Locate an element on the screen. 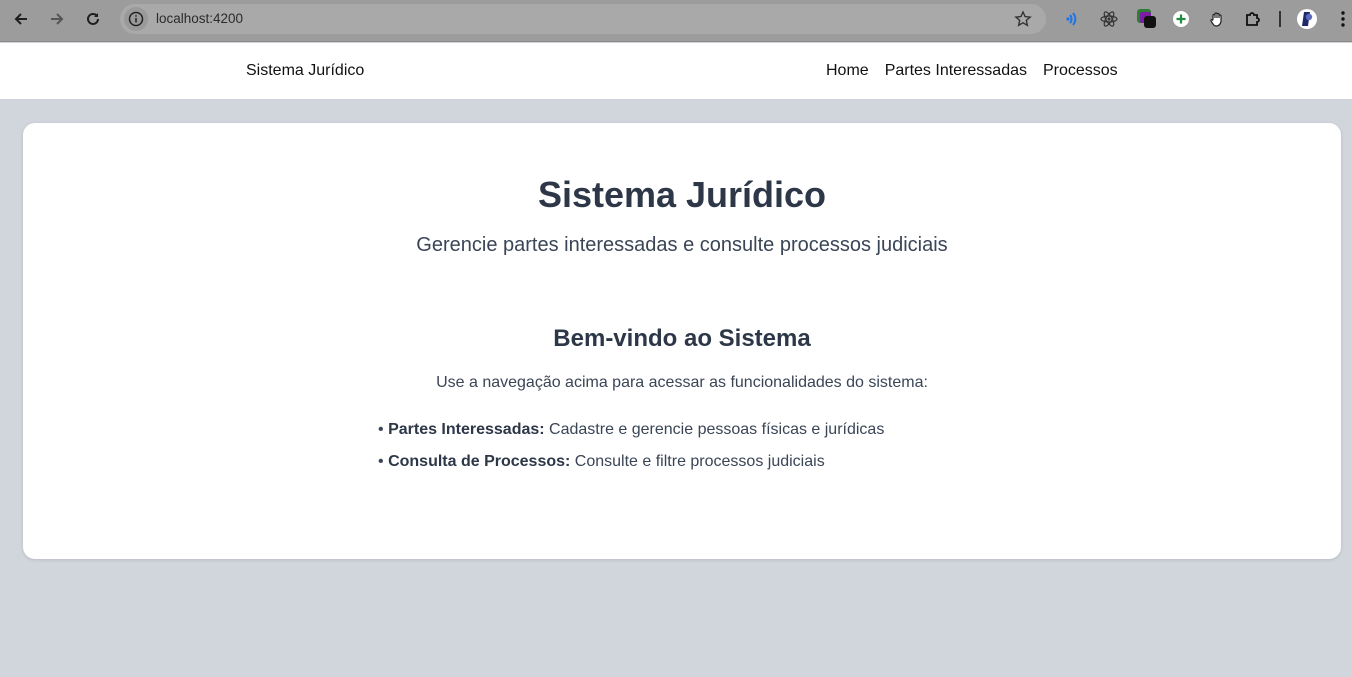  feature-description: Consulte e filtre processos judiciais is located at coordinates (699, 461).